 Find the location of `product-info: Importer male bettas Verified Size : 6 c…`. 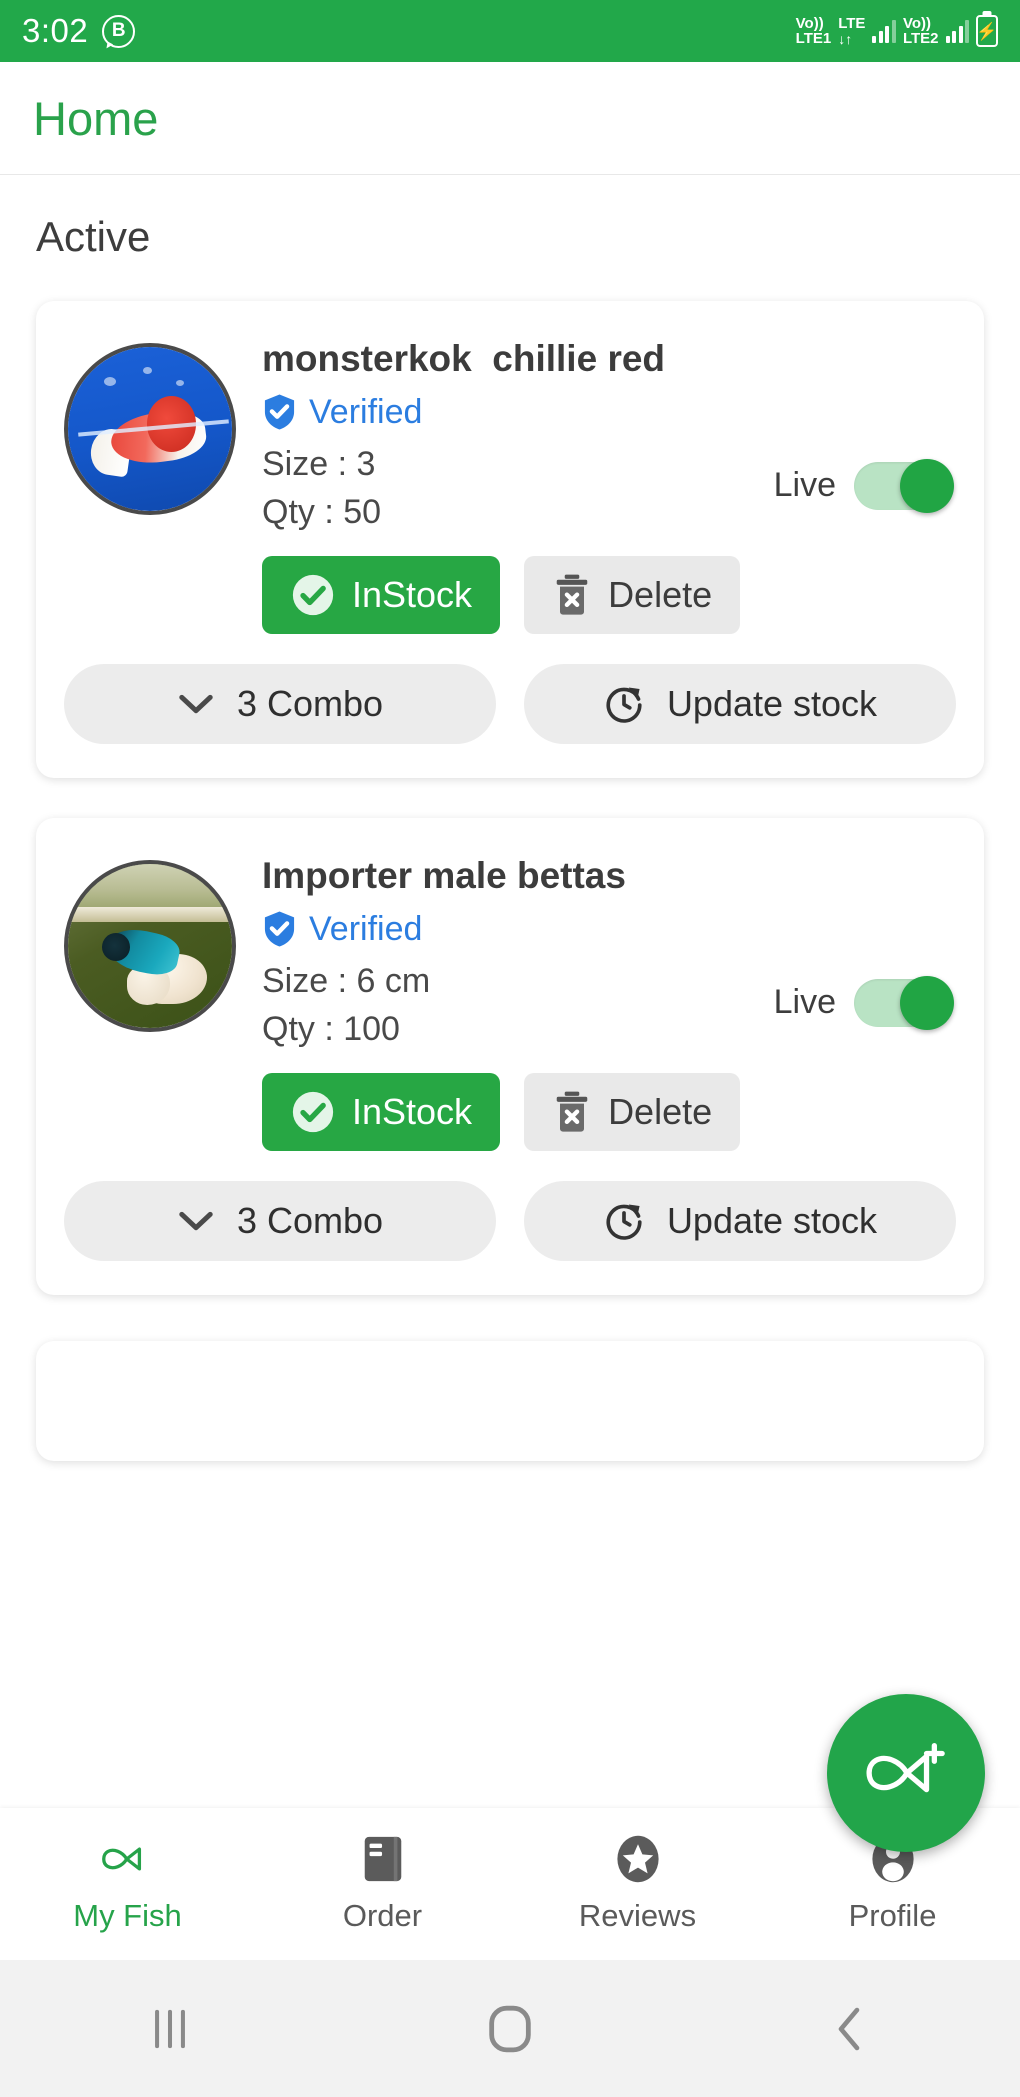

product-info: Importer male bettas Verified Size : 6 c… is located at coordinates (596, 1000).